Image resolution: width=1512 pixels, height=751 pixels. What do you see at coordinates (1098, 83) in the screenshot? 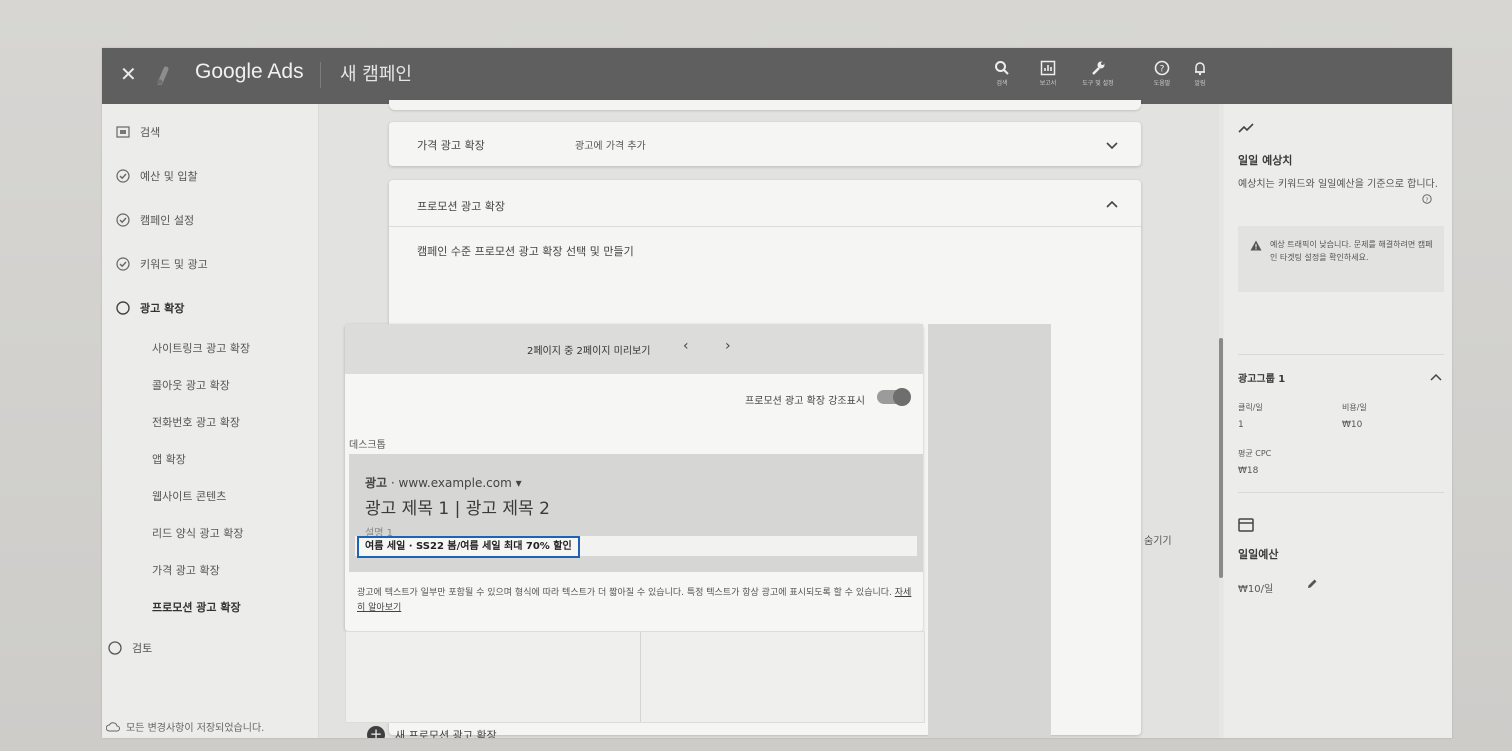
I see `tool-label: 도구 및 설정` at bounding box center [1098, 83].